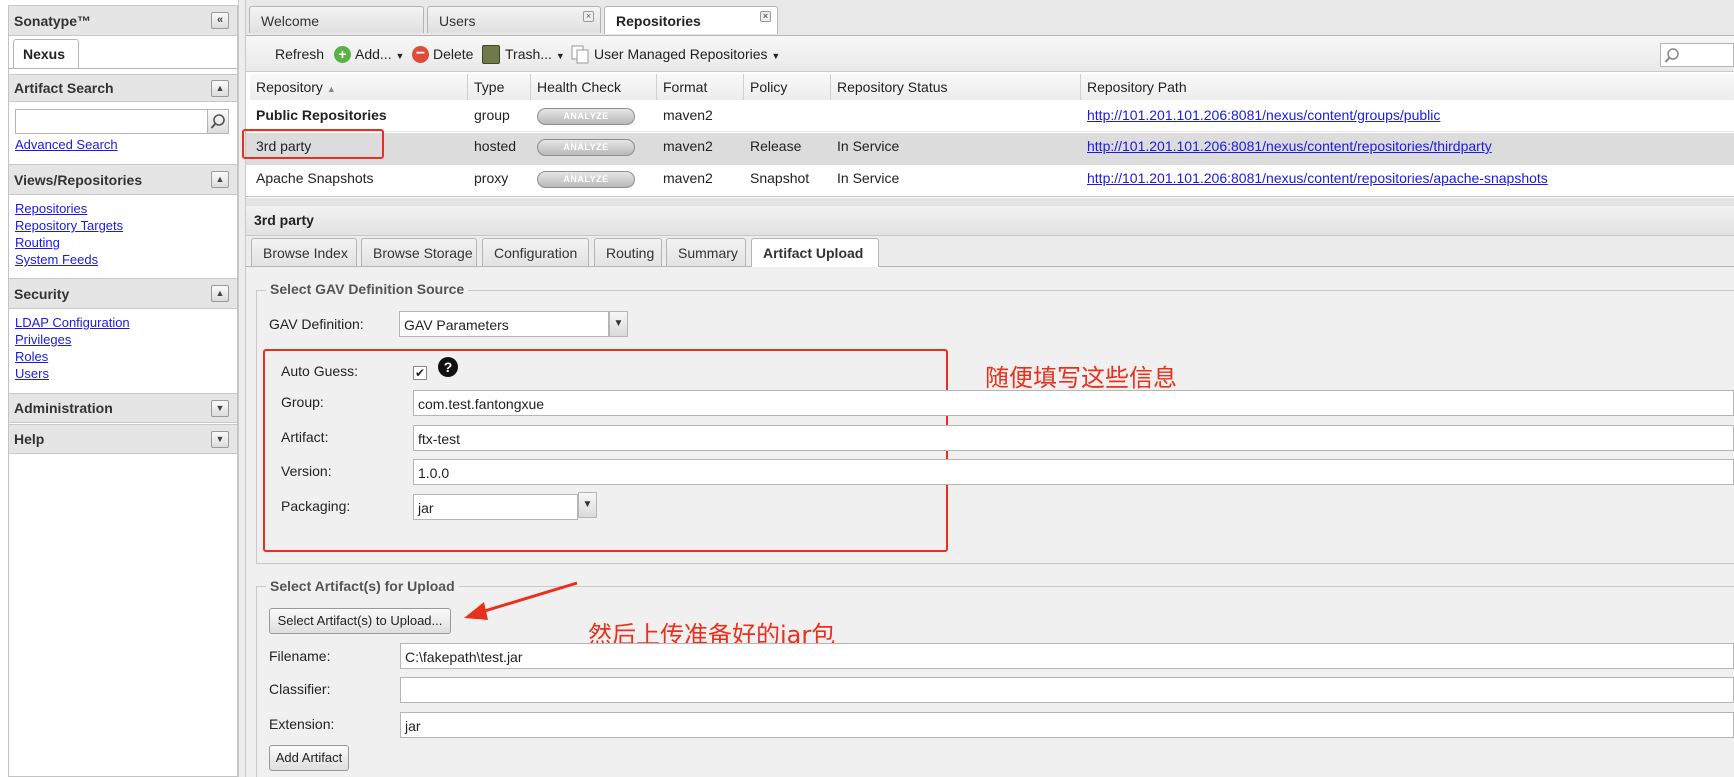 This screenshot has height=777, width=1734. Describe the element at coordinates (776, 146) in the screenshot. I see `repository-policy: Release` at that location.